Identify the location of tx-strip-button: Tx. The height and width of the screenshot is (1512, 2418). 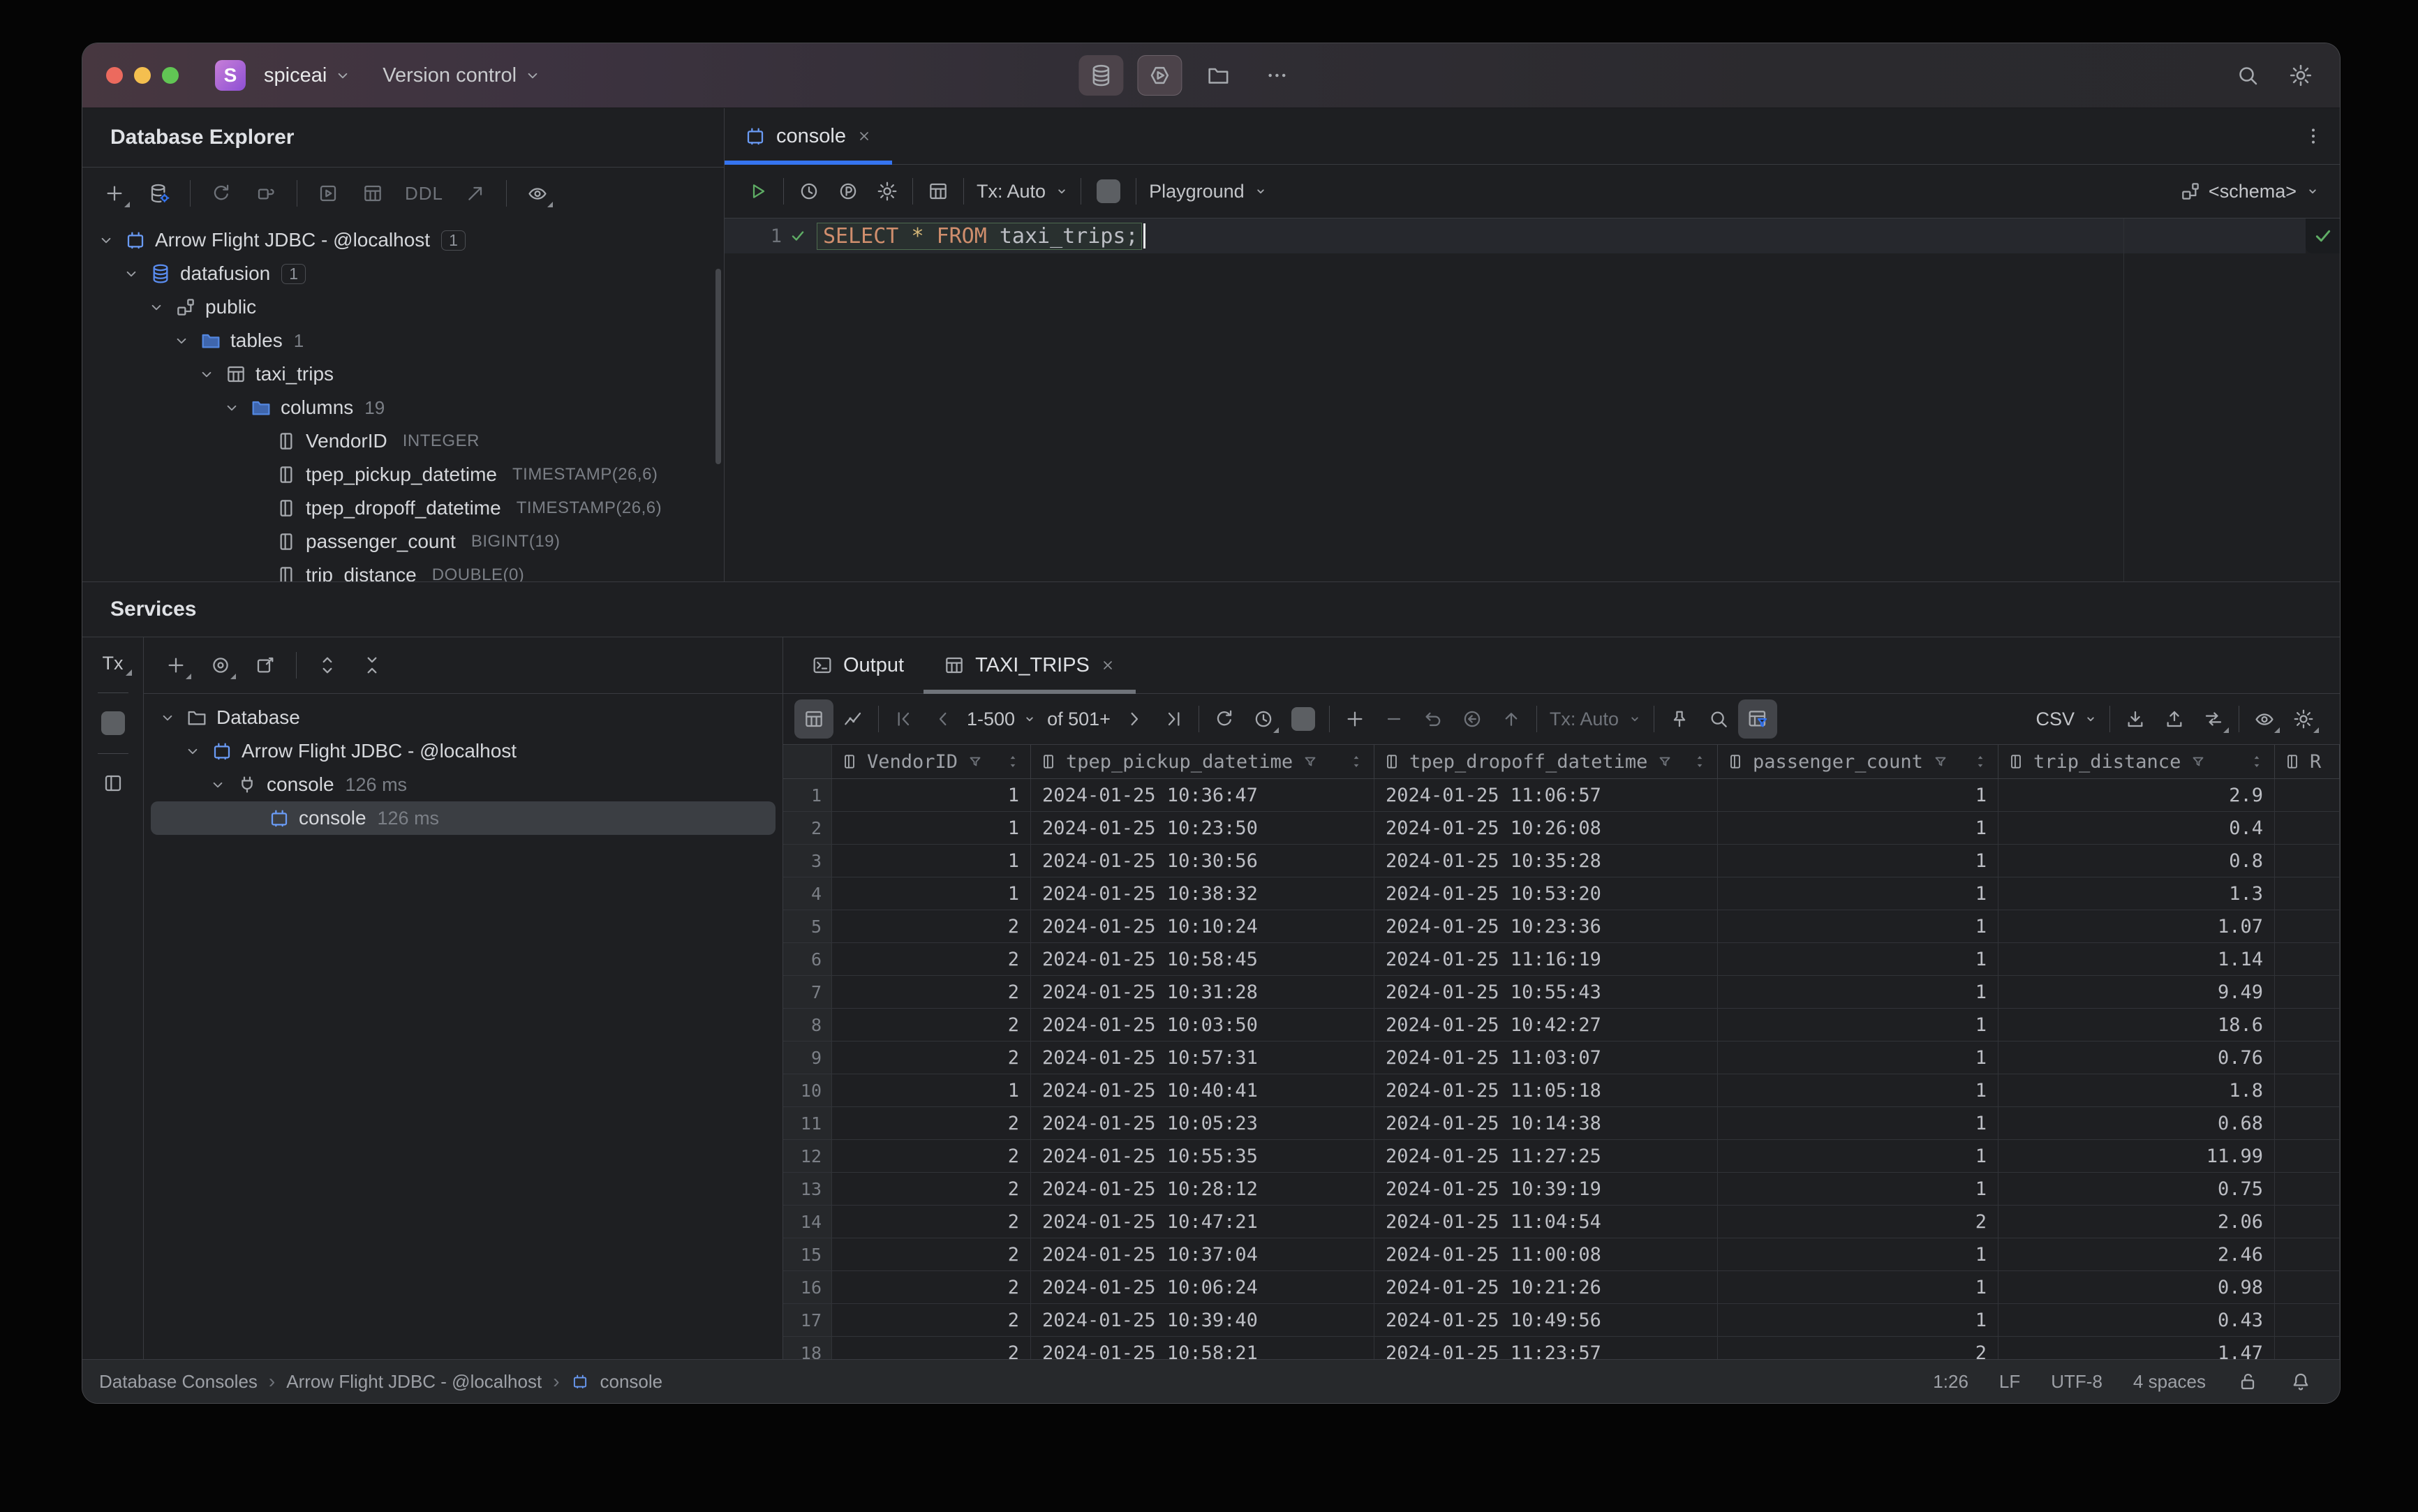
(117, 664).